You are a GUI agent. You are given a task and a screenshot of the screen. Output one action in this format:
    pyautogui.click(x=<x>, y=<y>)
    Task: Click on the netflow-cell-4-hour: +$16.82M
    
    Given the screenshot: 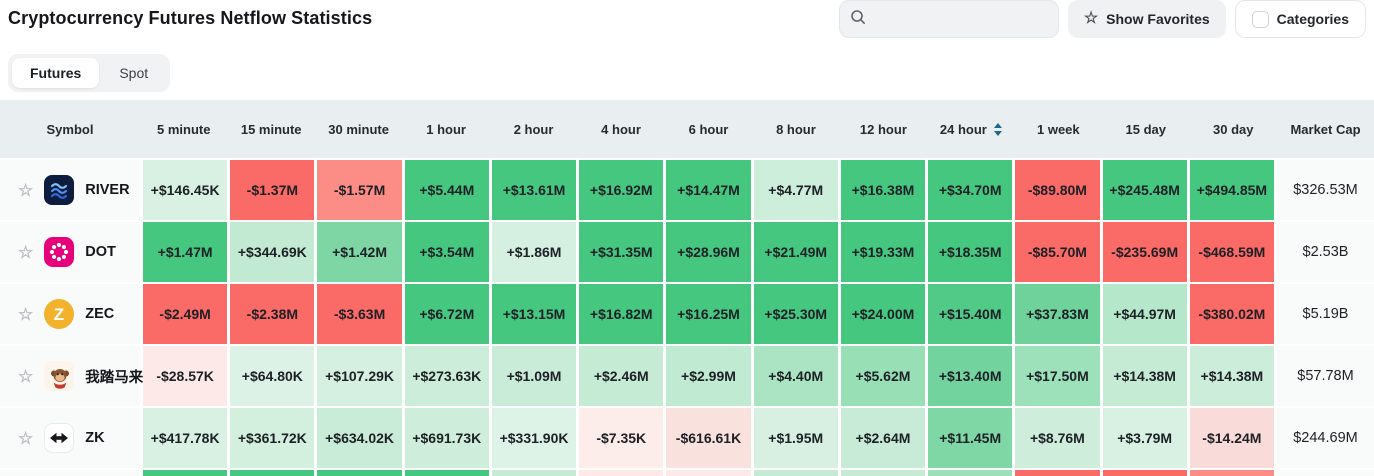 What is the action you would take?
    pyautogui.click(x=621, y=314)
    